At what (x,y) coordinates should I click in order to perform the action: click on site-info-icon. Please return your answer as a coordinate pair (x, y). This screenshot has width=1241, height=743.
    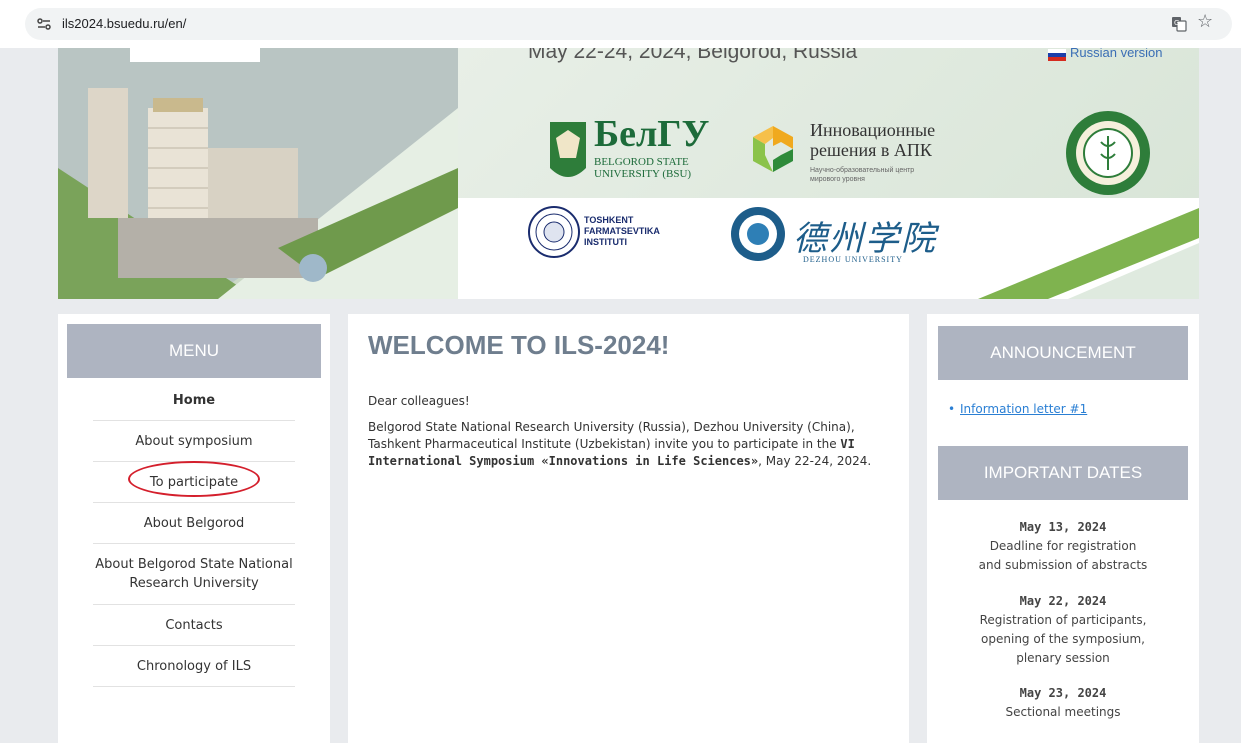
    Looking at the image, I should click on (44, 24).